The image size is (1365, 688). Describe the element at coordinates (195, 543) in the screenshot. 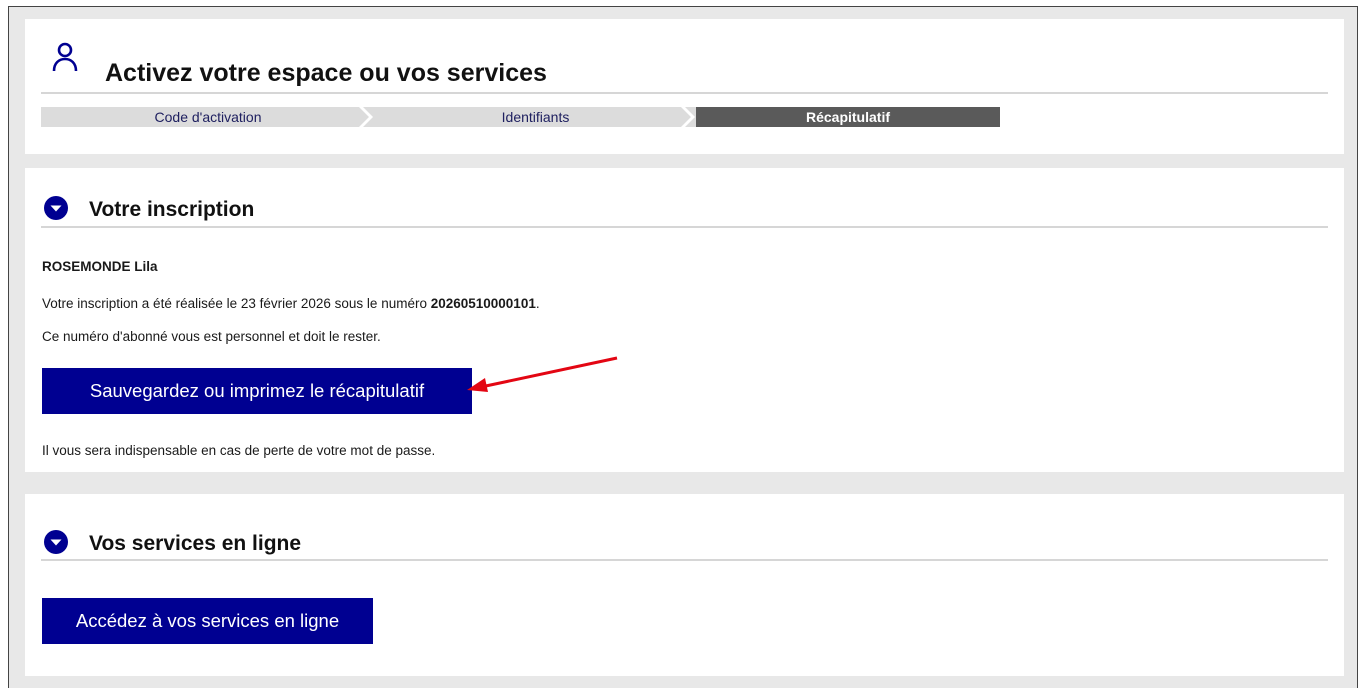

I see `section-title: Vos services en ligne` at that location.